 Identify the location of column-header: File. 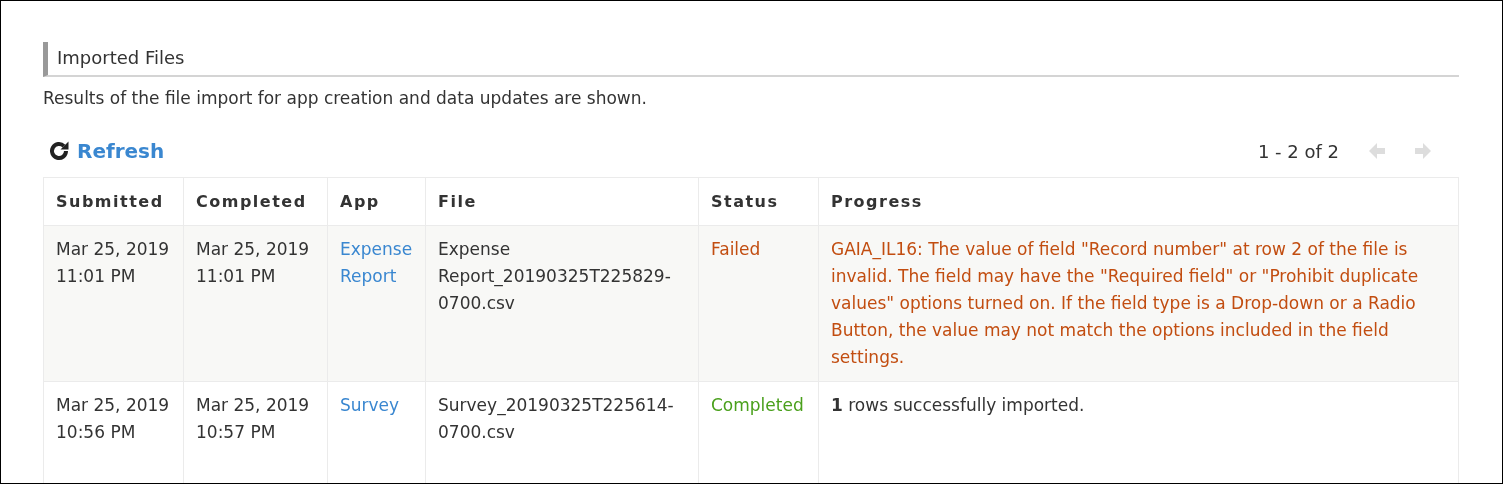
(562, 201).